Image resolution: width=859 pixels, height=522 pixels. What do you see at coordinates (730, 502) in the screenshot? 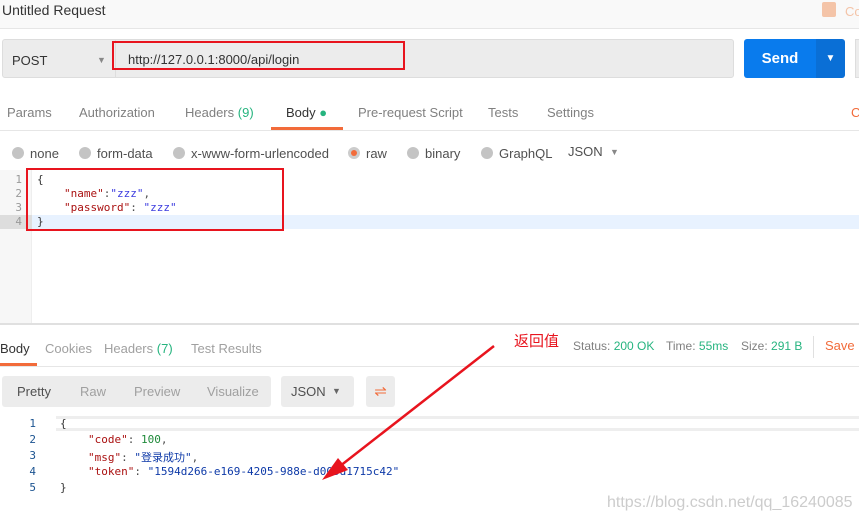
I see `watermark: https://blog.csdn.net/qq_16240085` at bounding box center [730, 502].